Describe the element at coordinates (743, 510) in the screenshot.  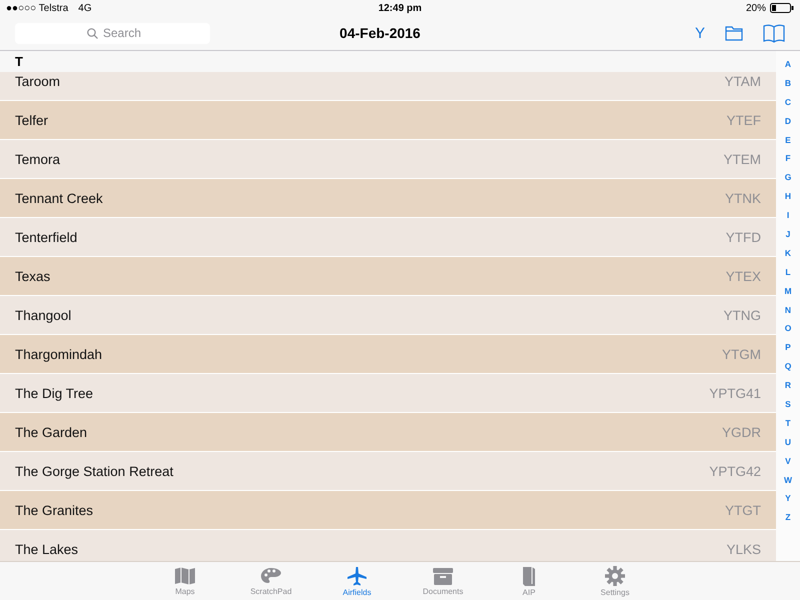
I see `airfield-code: YTGT` at that location.